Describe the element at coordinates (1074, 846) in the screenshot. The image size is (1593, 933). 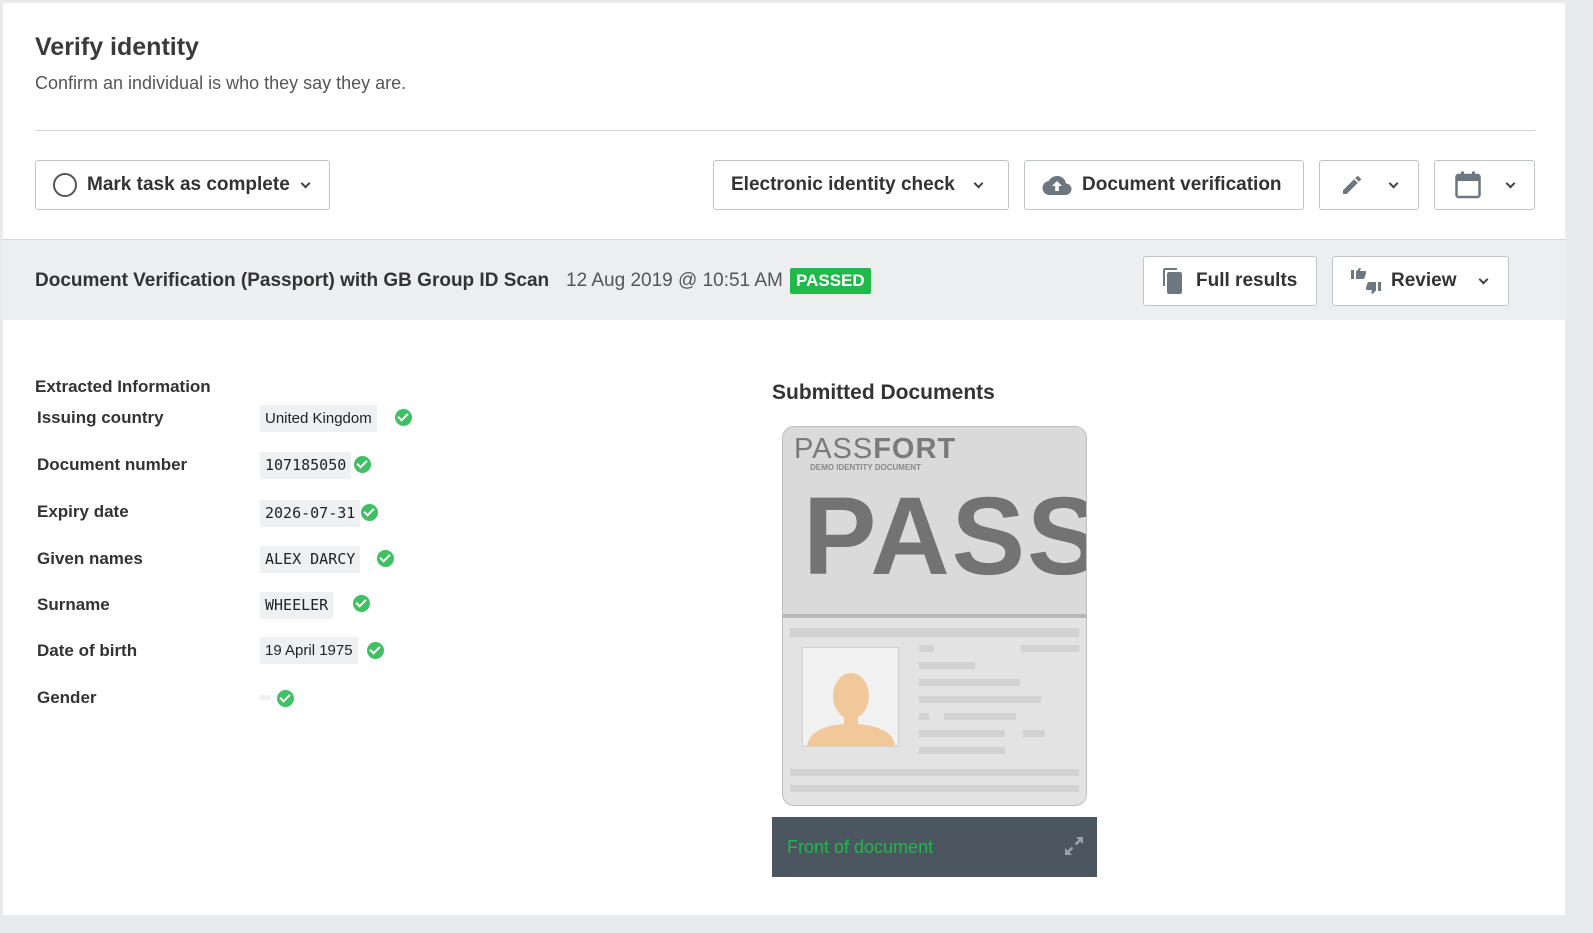
I see `expand-icon` at that location.